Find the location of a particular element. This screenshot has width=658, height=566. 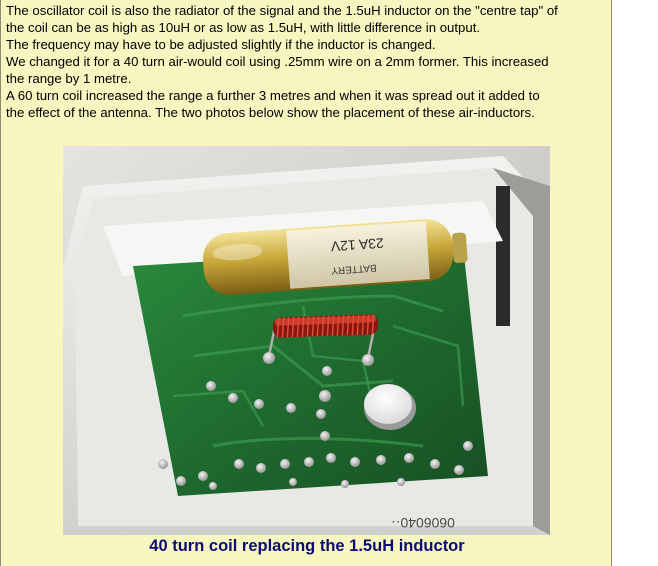

case-printed-text: 0606040·· is located at coordinates (423, 523).